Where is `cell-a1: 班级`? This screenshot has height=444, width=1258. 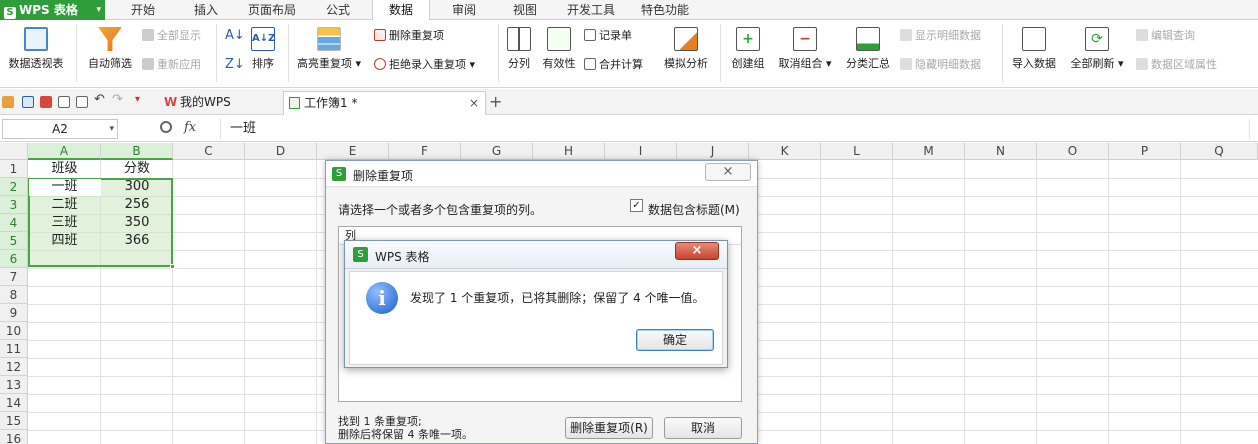 cell-a1: 班级 is located at coordinates (64, 169).